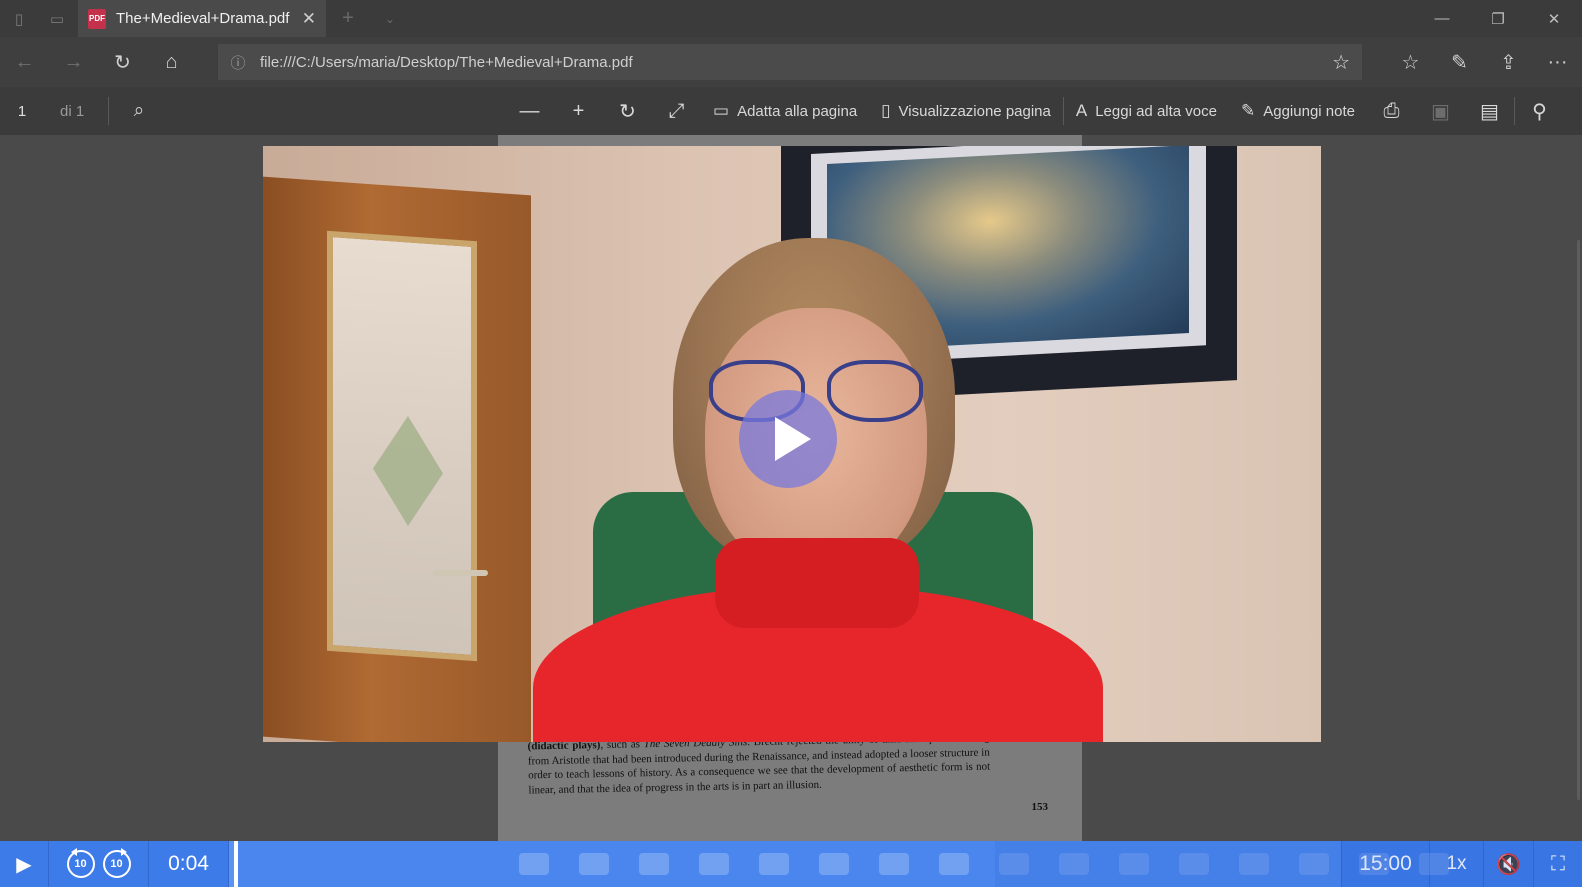  I want to click on tab-title: The+Medieval+Drama.pdf, so click(203, 18).